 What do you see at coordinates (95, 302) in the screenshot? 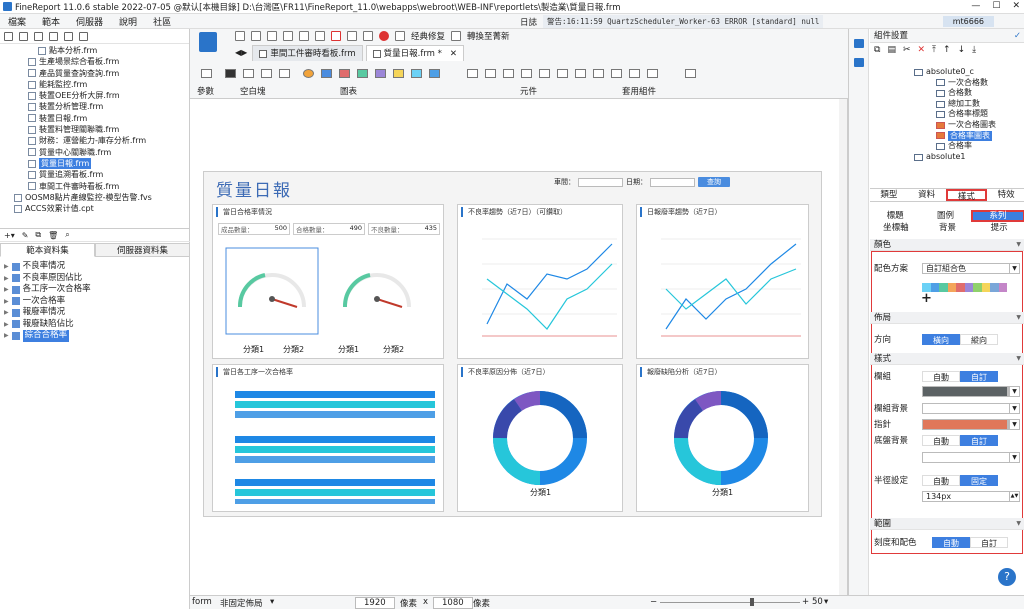
I see `dataset-item: ▶ 一次合格率` at bounding box center [95, 302].